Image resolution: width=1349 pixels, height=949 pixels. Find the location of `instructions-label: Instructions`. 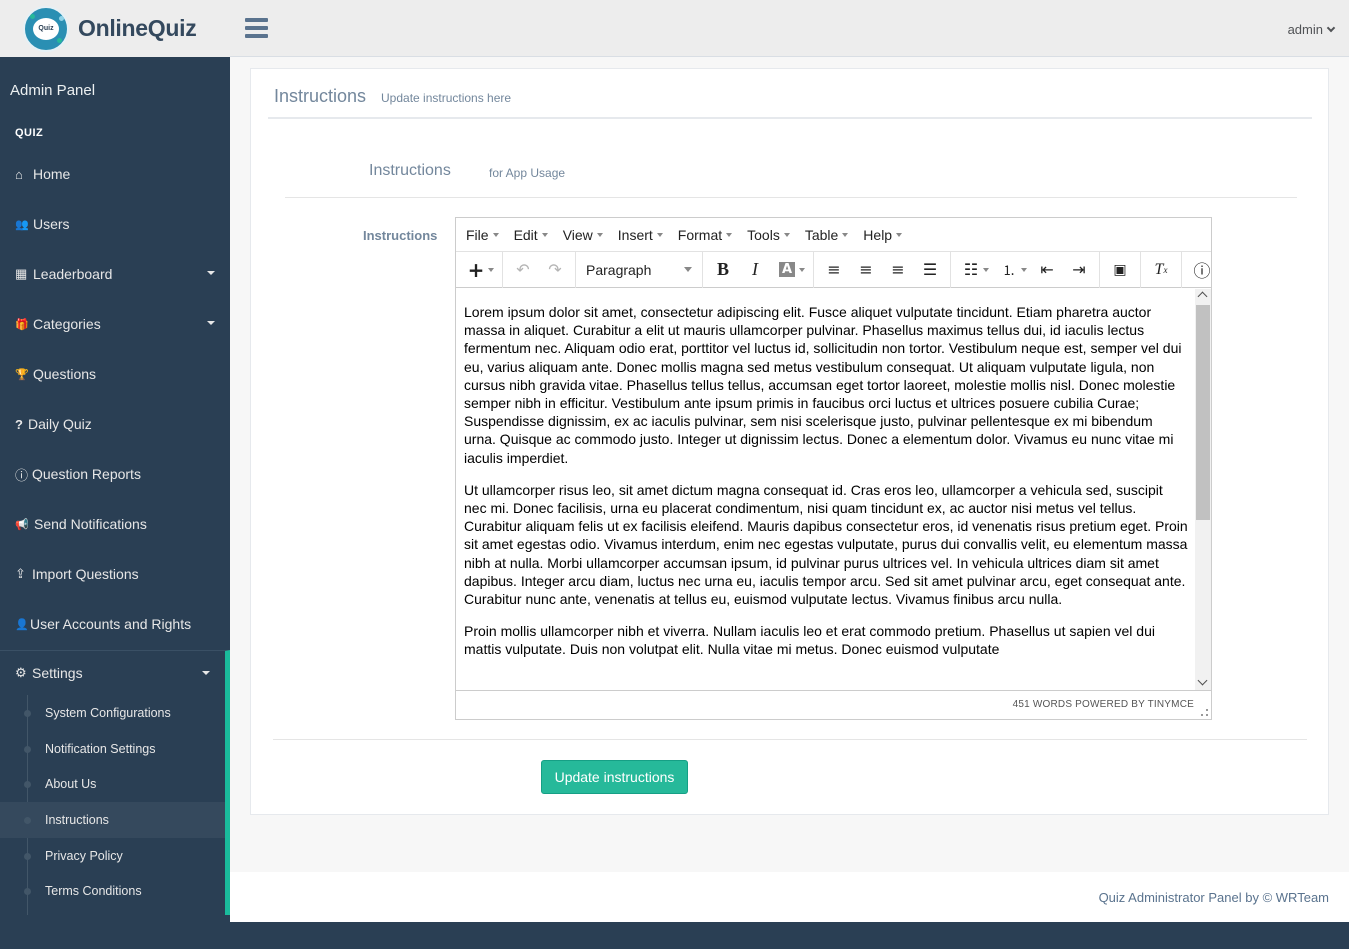

instructions-label: Instructions is located at coordinates (400, 235).